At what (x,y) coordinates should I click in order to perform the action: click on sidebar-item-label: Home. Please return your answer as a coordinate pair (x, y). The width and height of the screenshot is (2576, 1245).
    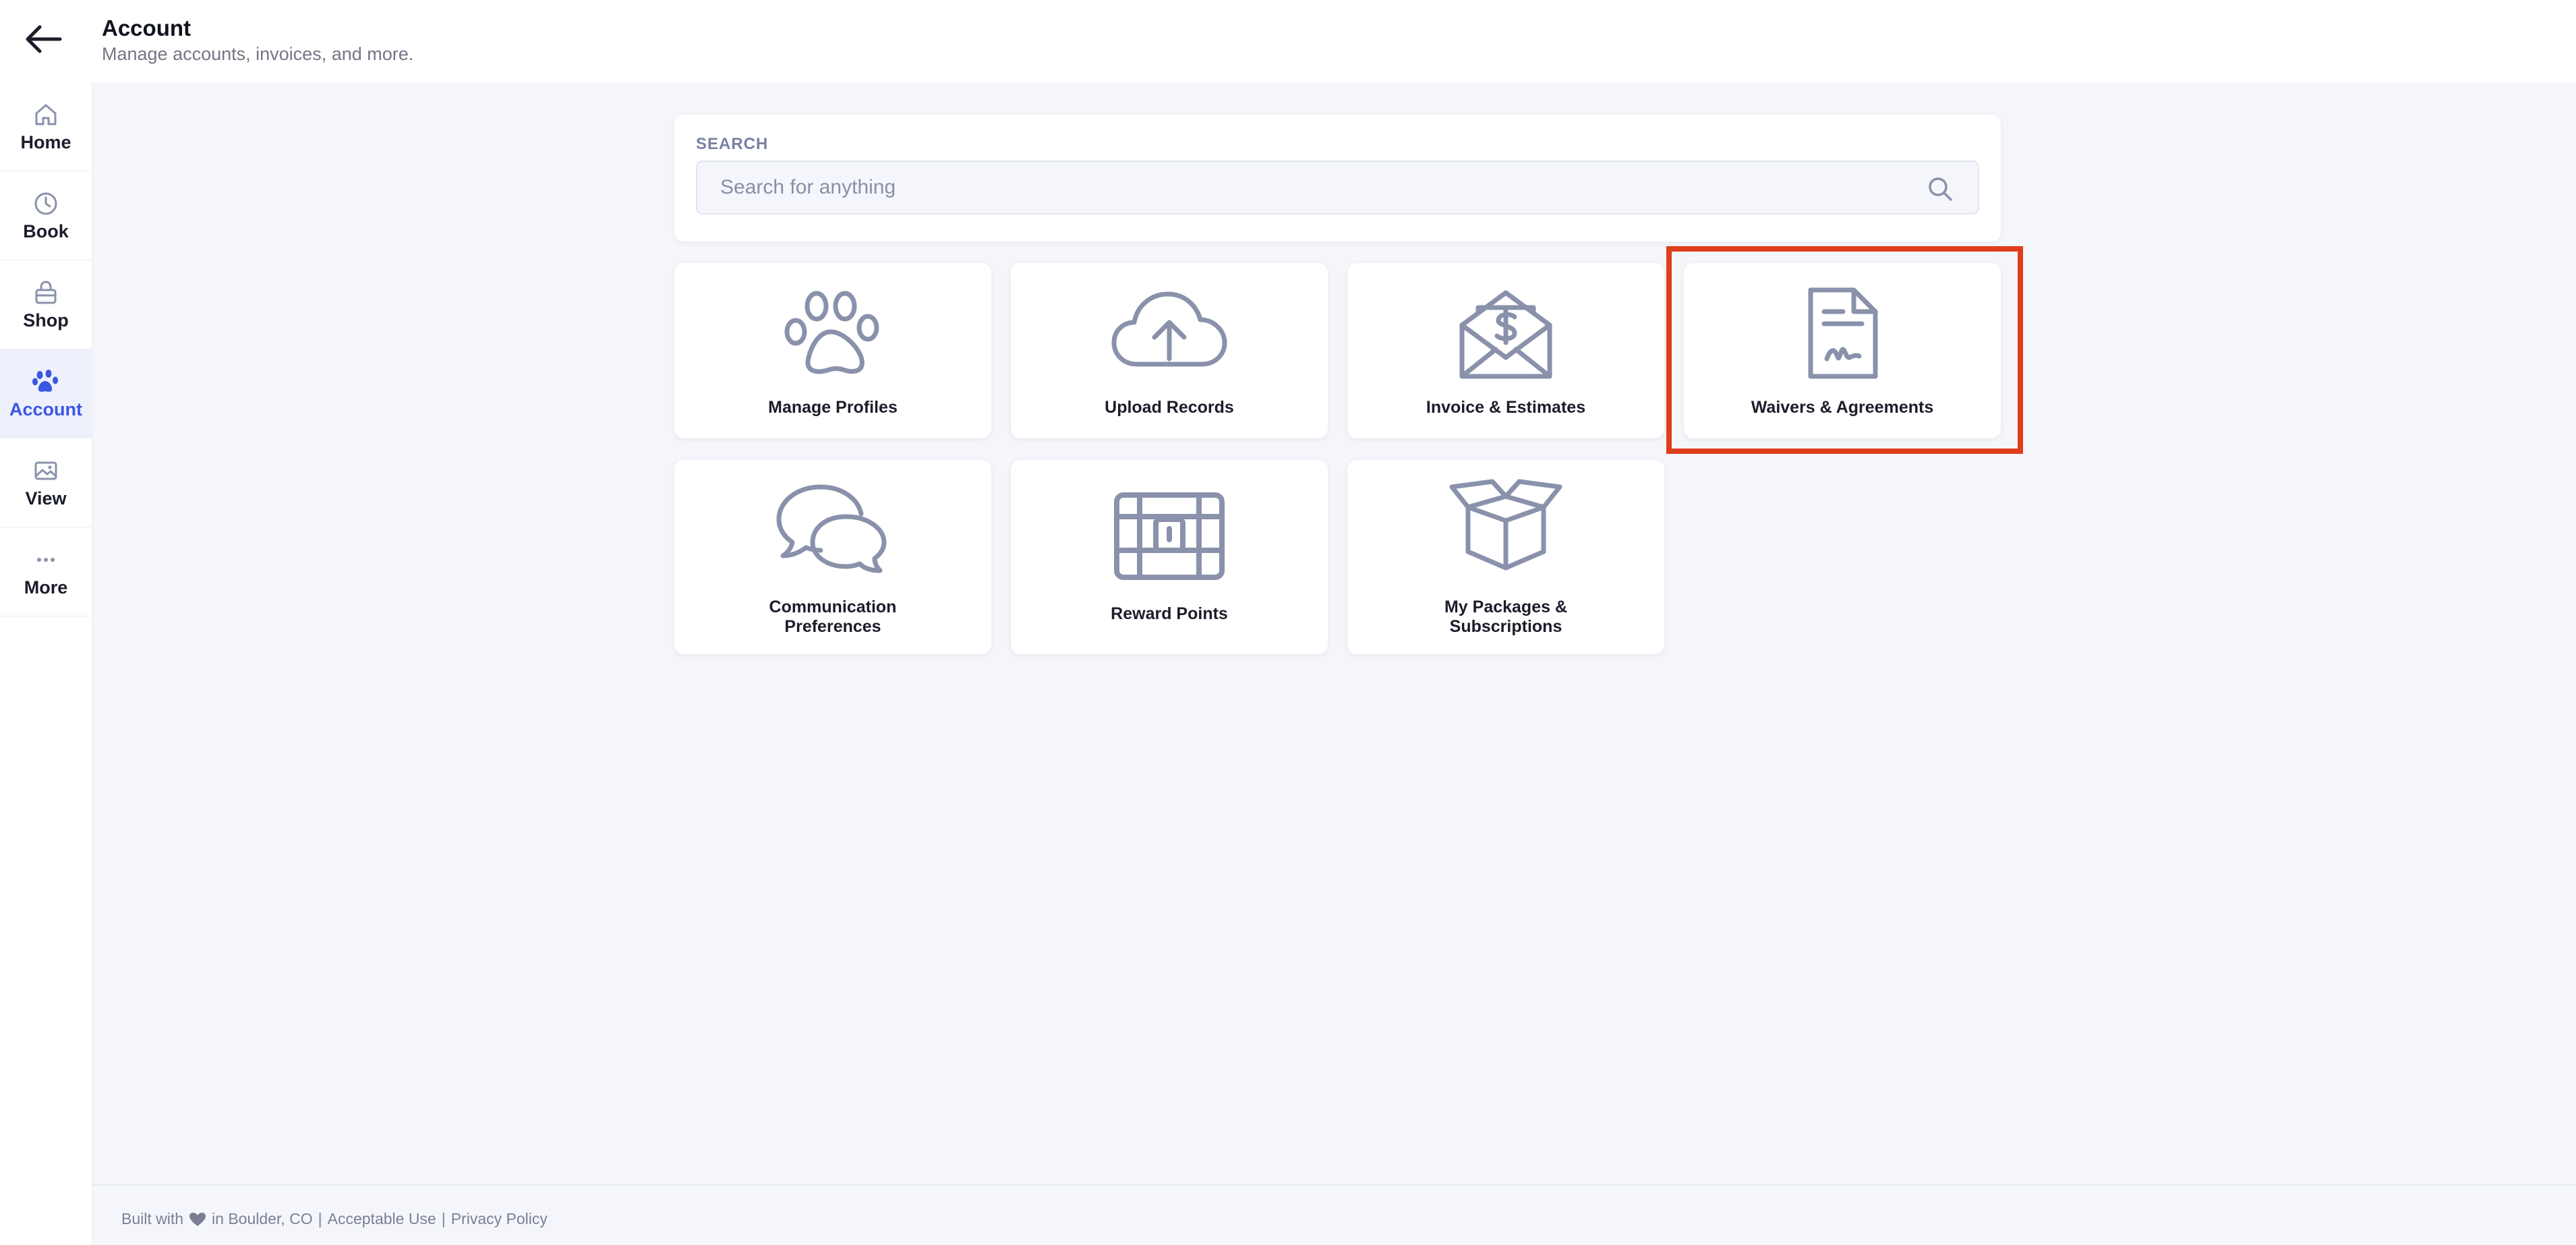
    Looking at the image, I should click on (46, 142).